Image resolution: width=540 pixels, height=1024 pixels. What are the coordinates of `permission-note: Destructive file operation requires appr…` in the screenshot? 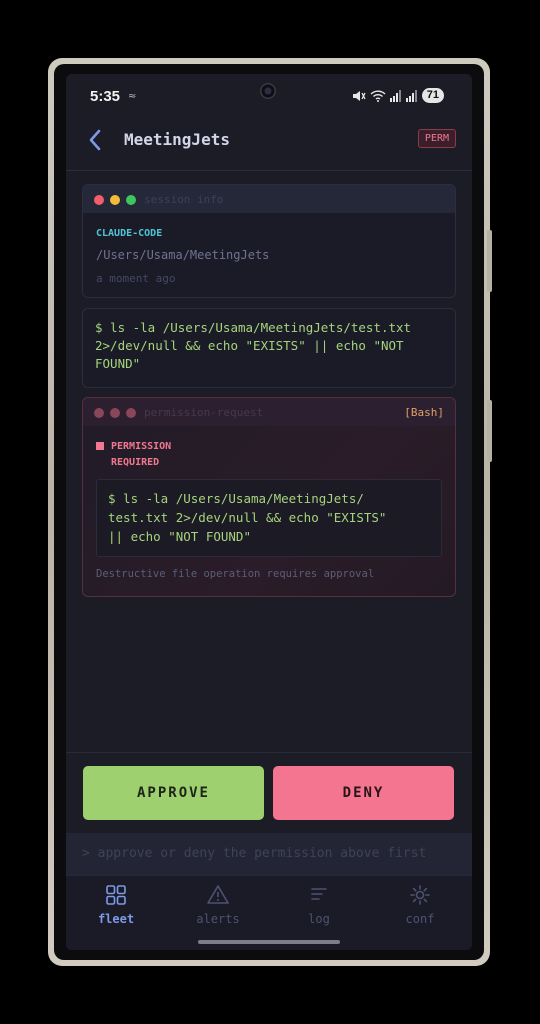 It's located at (235, 574).